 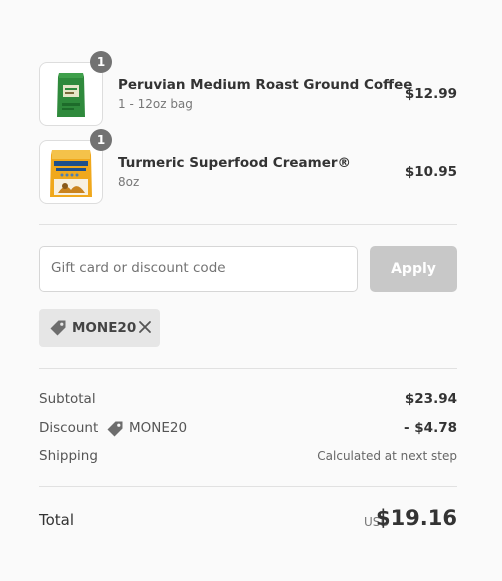 What do you see at coordinates (413, 269) in the screenshot?
I see `apply-button: Apply` at bounding box center [413, 269].